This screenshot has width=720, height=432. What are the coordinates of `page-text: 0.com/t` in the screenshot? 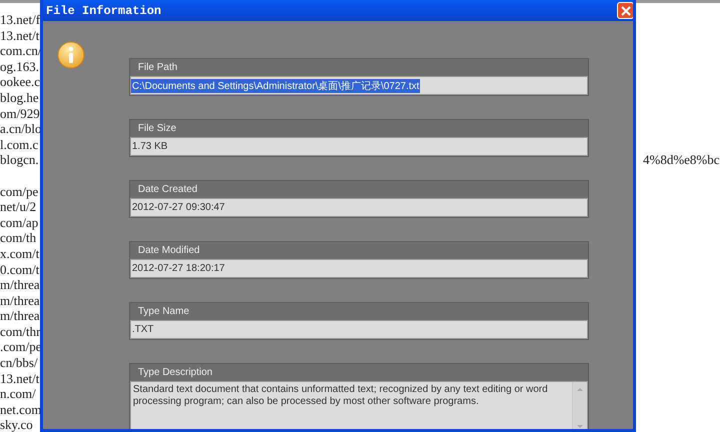 It's located at (20, 270).